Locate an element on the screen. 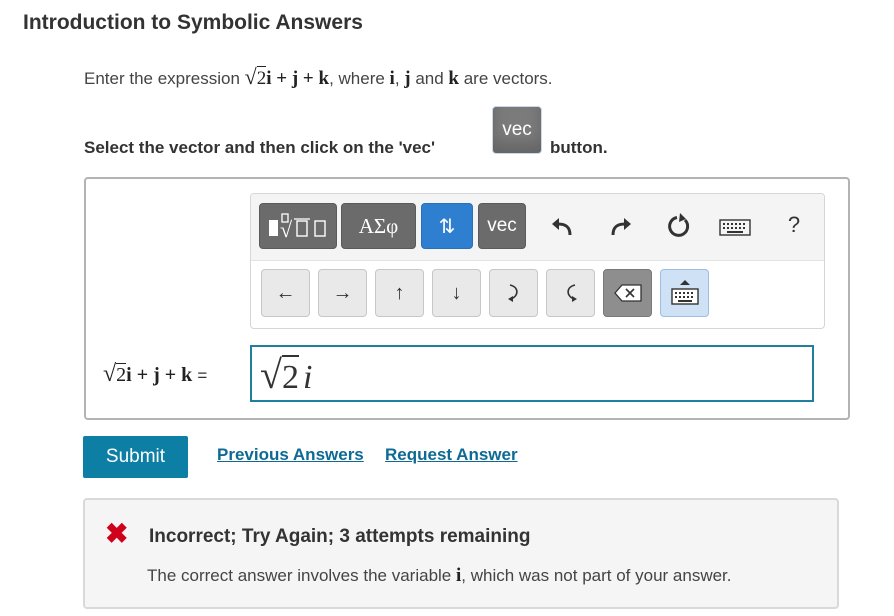 This screenshot has width=894, height=616. vector-k: k is located at coordinates (453, 78).